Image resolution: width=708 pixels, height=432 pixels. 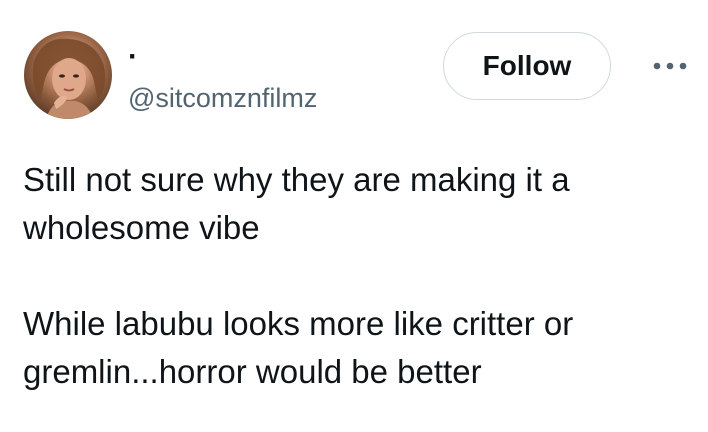 I want to click on display-name: ·, so click(x=133, y=57).